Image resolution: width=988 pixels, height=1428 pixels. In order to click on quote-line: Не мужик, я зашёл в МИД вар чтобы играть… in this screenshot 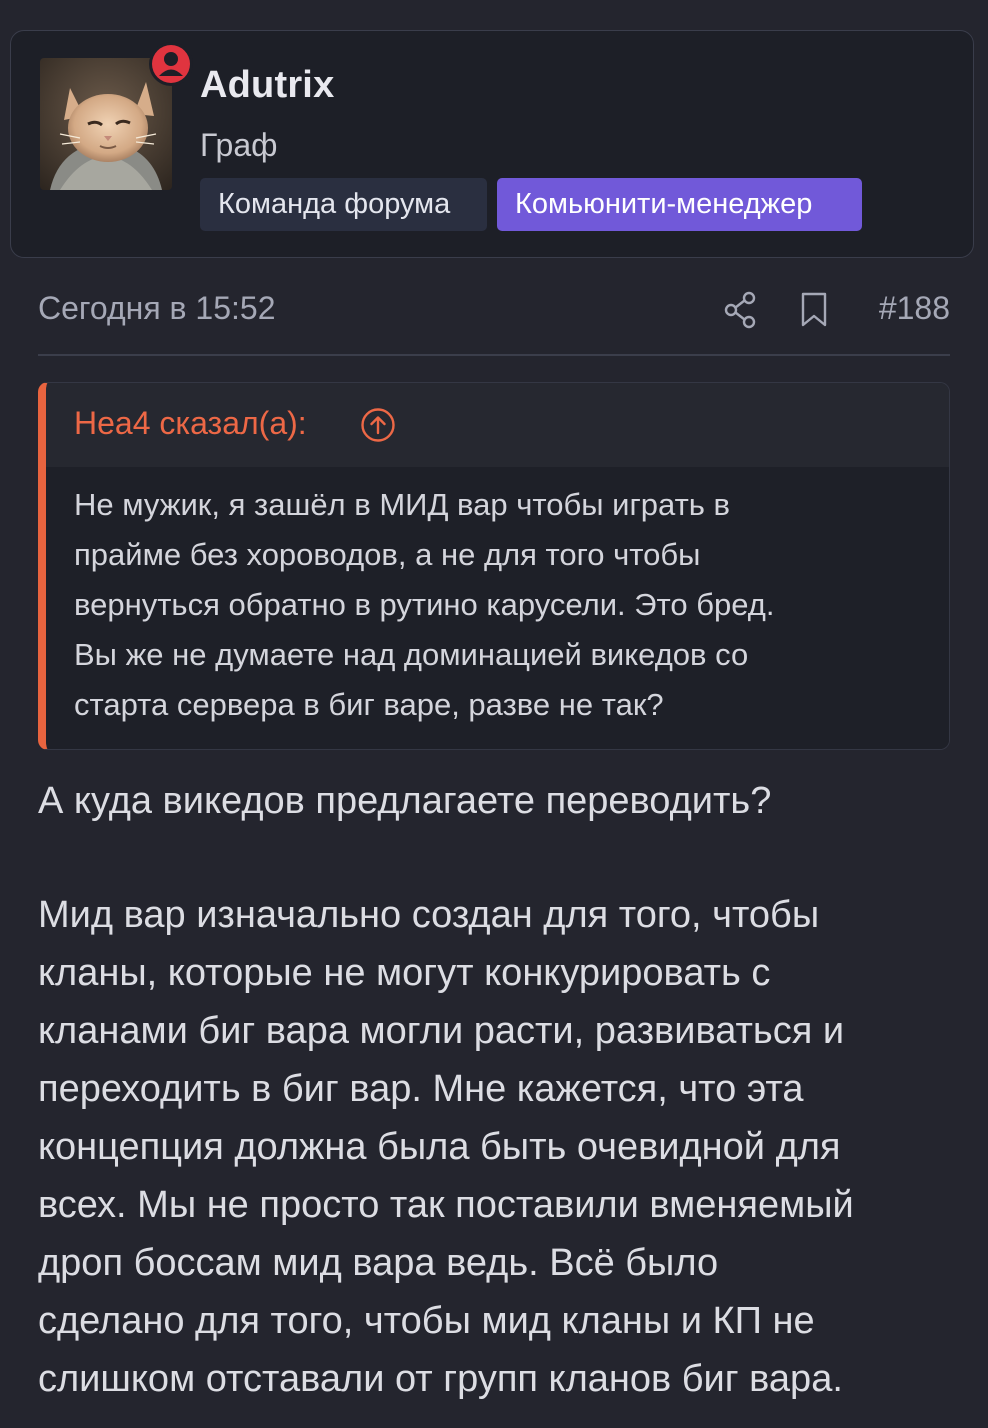, I will do `click(402, 504)`.